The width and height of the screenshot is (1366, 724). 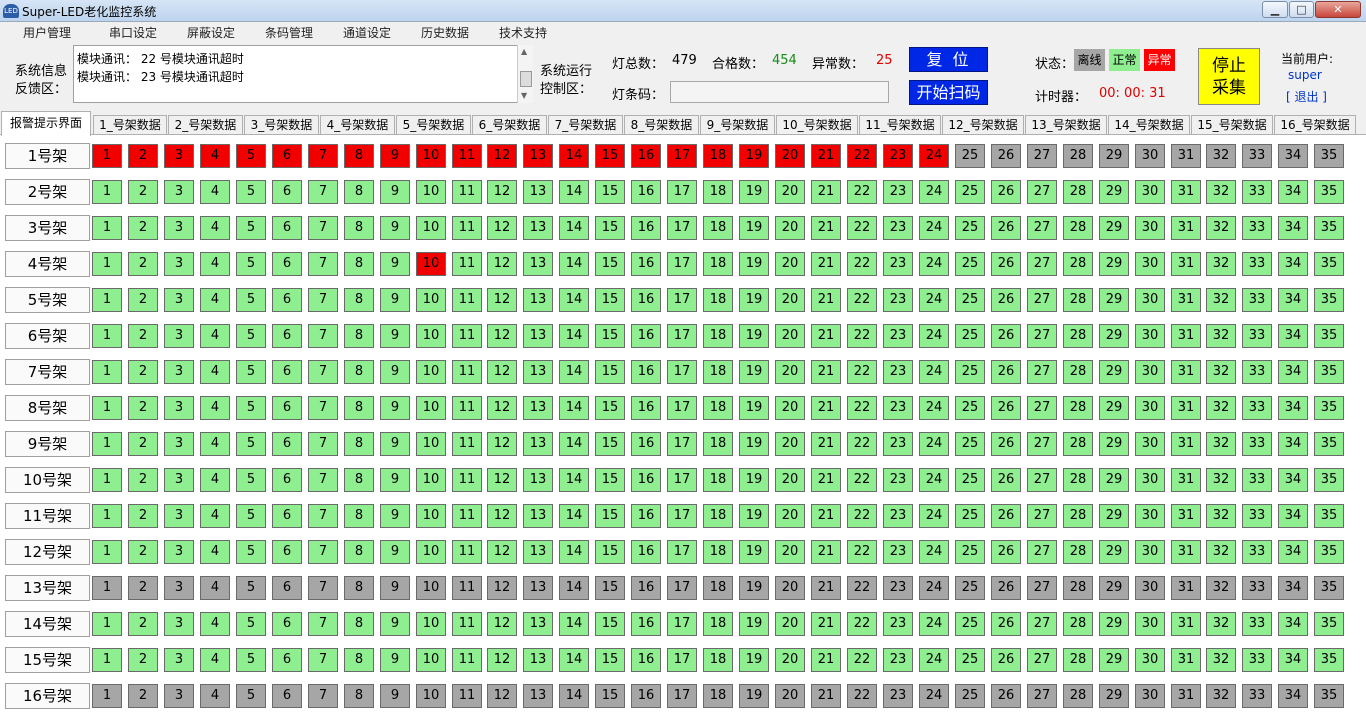 What do you see at coordinates (610, 300) in the screenshot?
I see `lamp-cell: 15` at bounding box center [610, 300].